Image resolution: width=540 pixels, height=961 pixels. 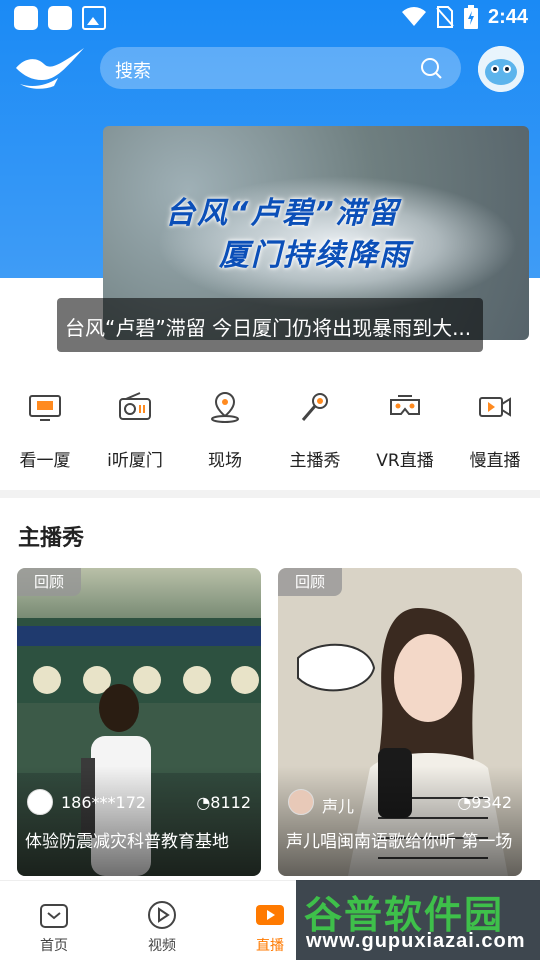 I want to click on search-placeholder: 搜索, so click(x=133, y=71).